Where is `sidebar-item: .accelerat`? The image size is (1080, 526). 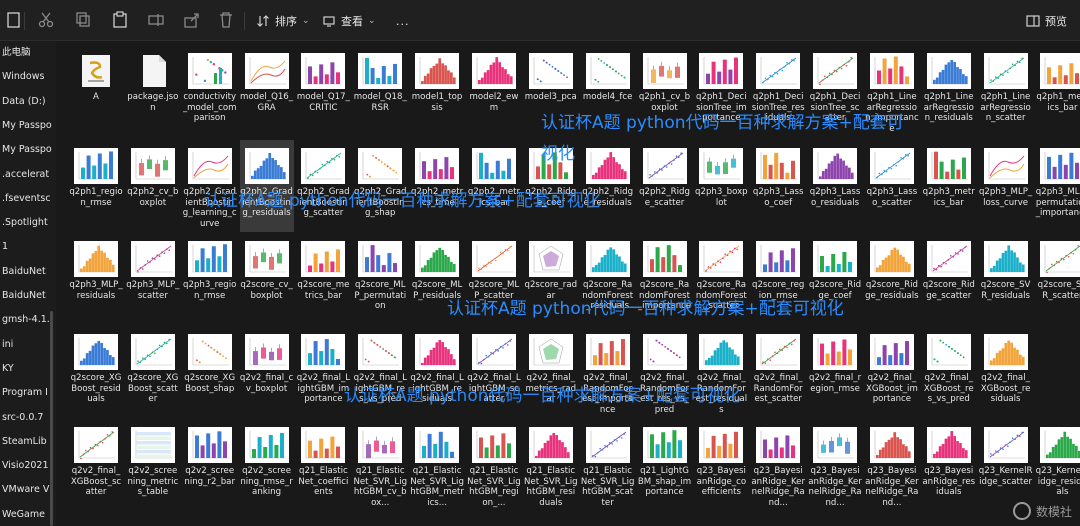 sidebar-item: .accelerat is located at coordinates (25, 175).